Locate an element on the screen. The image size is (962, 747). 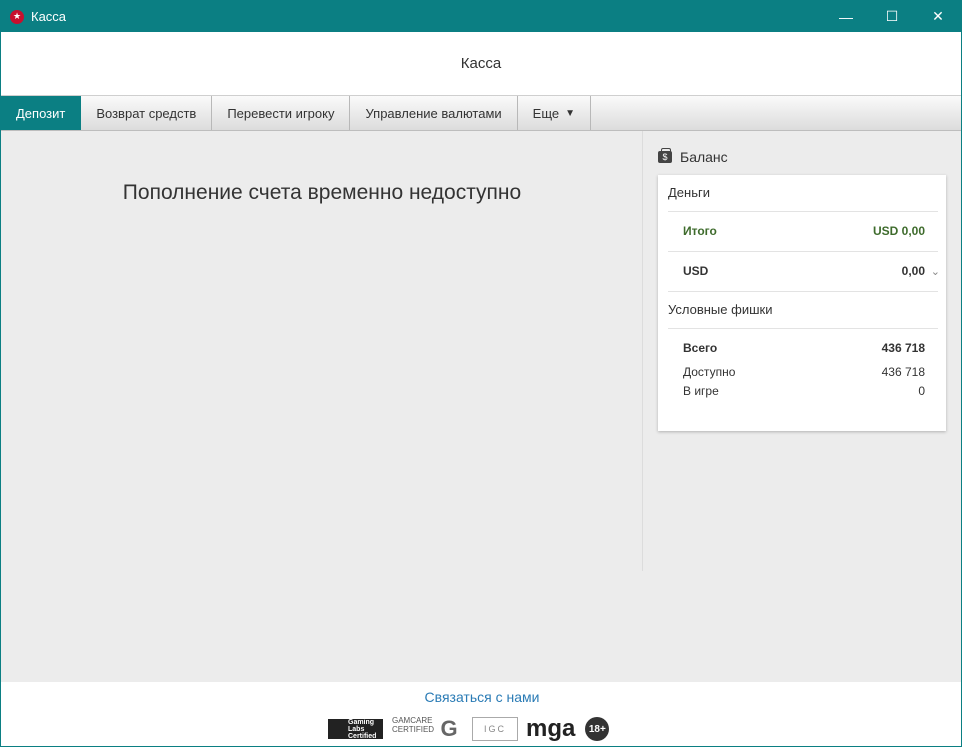
wallet-icon: $ is located at coordinates (665, 155).